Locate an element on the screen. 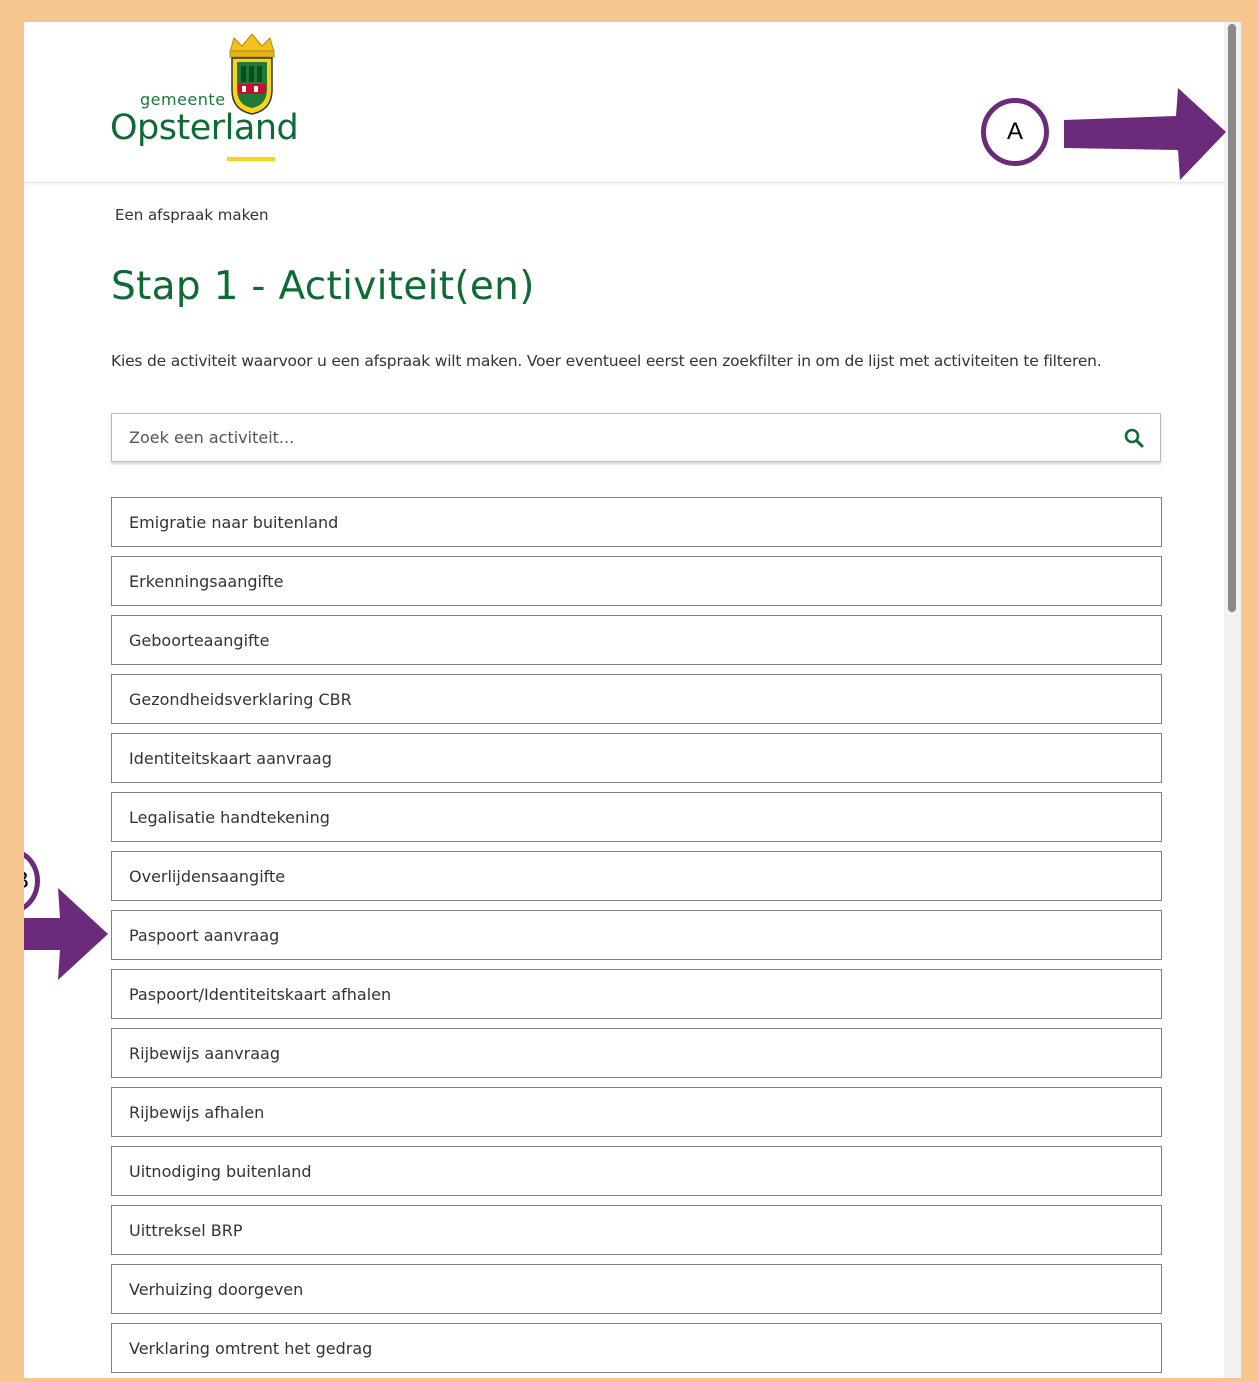  activity-item-rijbewijs-aanvraag: Rijbewijs aanvraag is located at coordinates (636, 1053).